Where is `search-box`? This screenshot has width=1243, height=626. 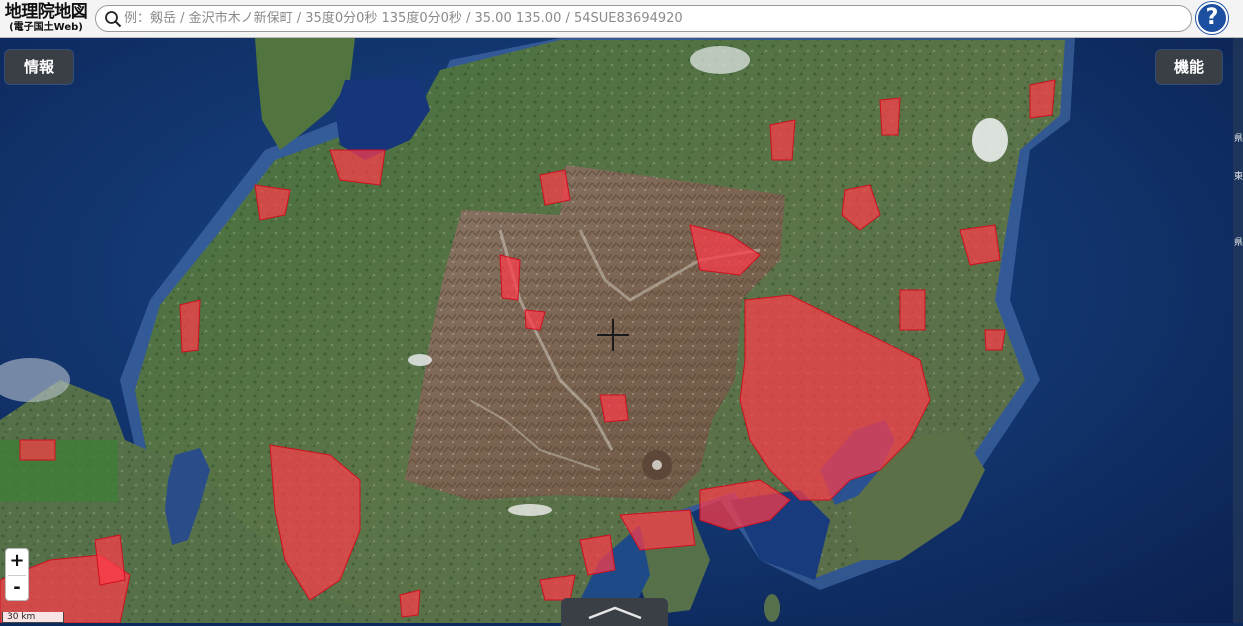
search-box is located at coordinates (643, 18).